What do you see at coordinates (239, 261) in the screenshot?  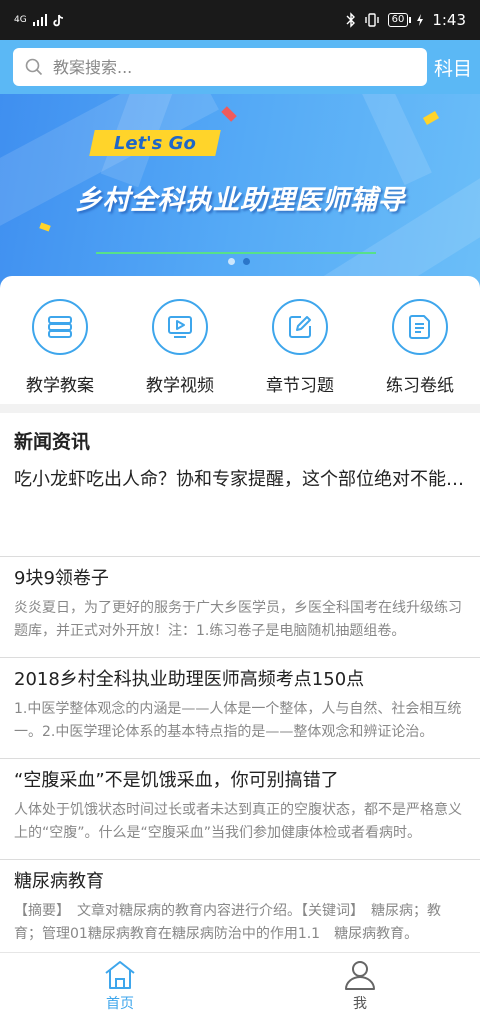 I see `carousel-indicator` at bounding box center [239, 261].